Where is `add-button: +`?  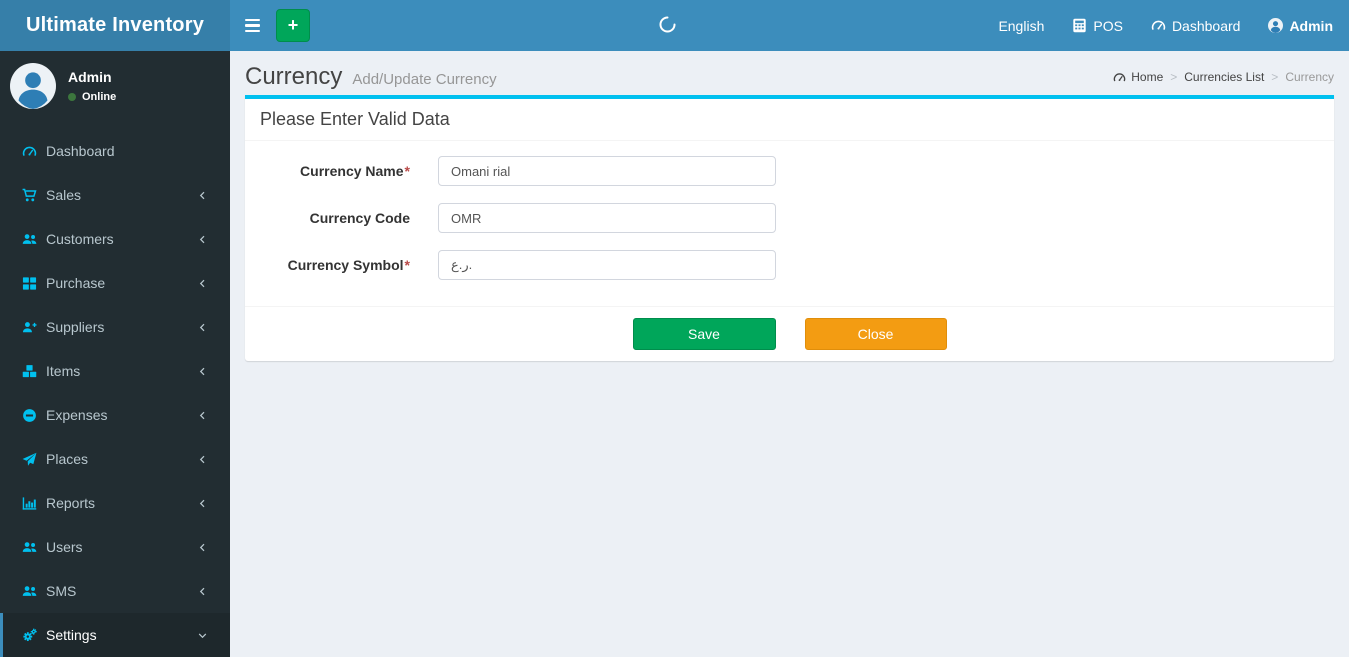
add-button: + is located at coordinates (293, 25).